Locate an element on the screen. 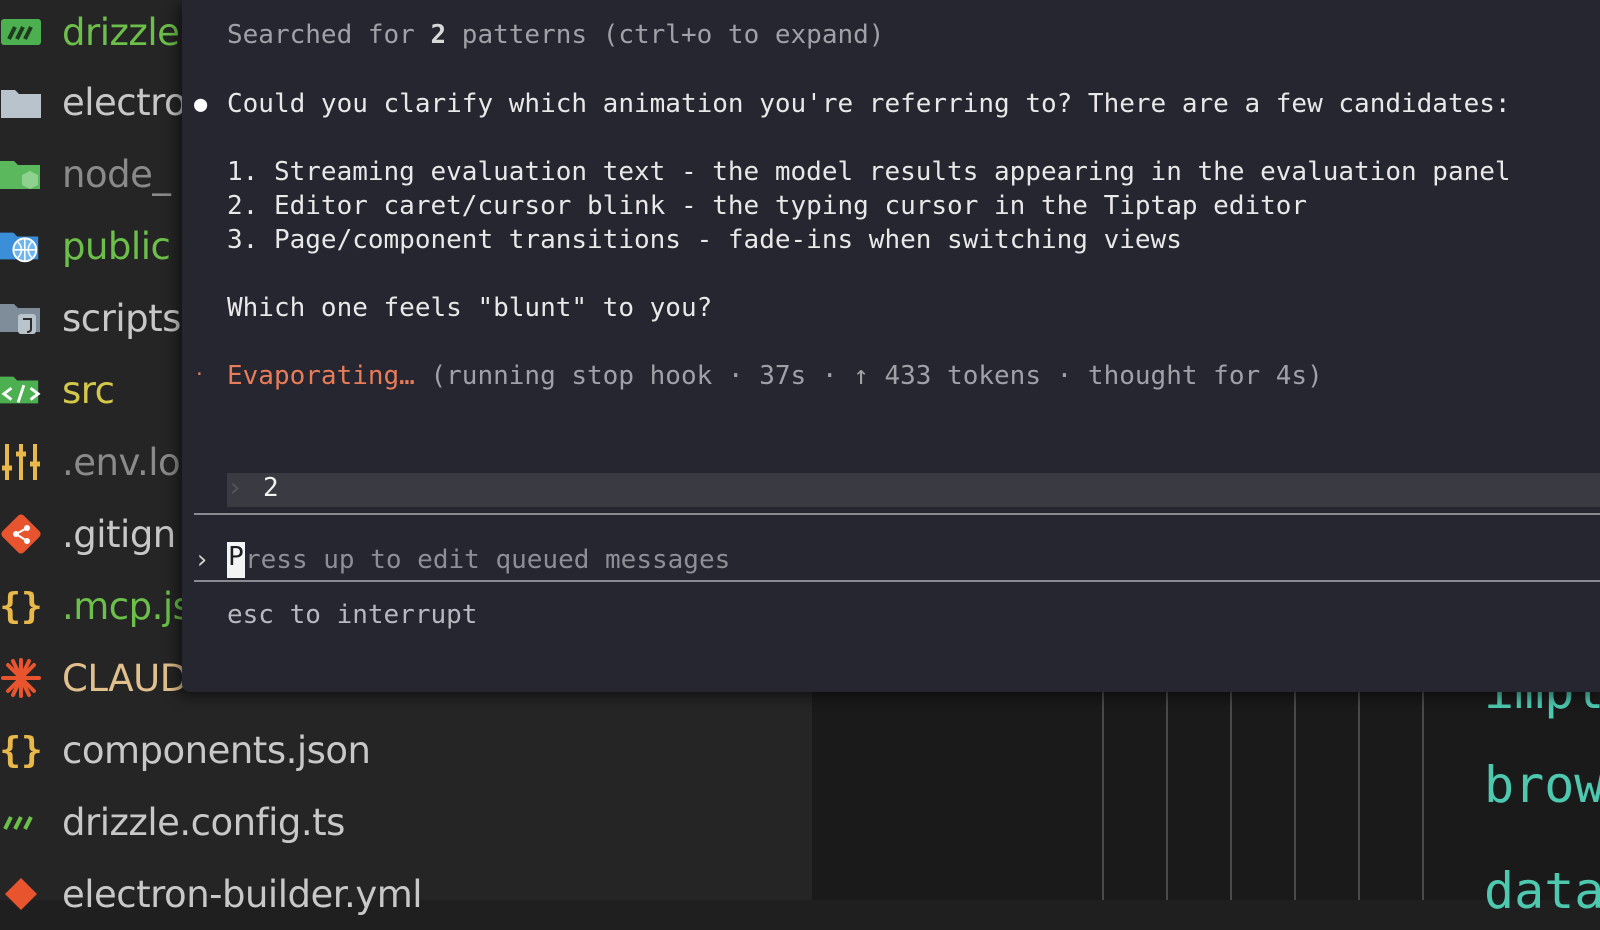 Image resolution: width=1600 pixels, height=930 pixels. spinner-icon: · is located at coordinates (199, 374).